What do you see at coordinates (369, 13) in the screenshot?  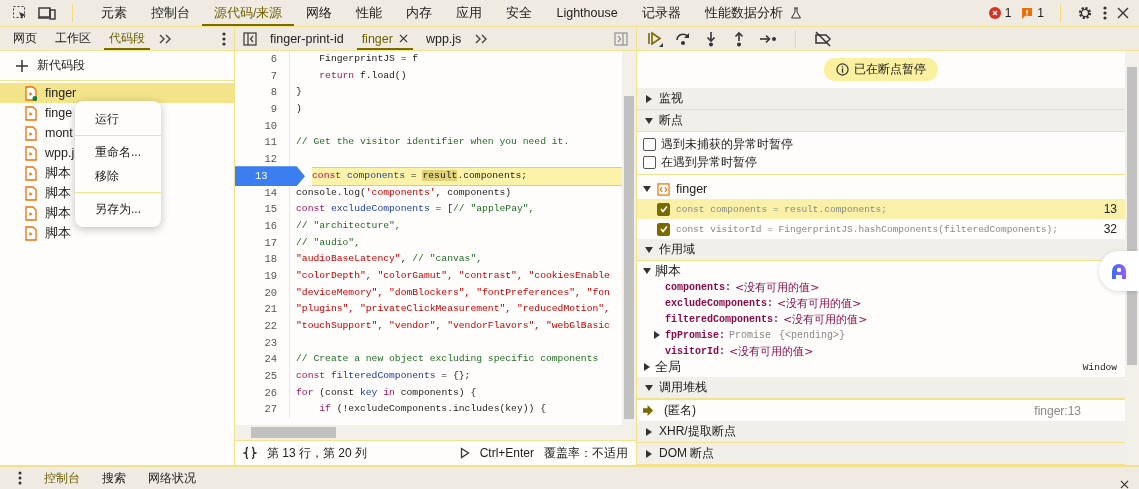 I see `panel-tab: 性能` at bounding box center [369, 13].